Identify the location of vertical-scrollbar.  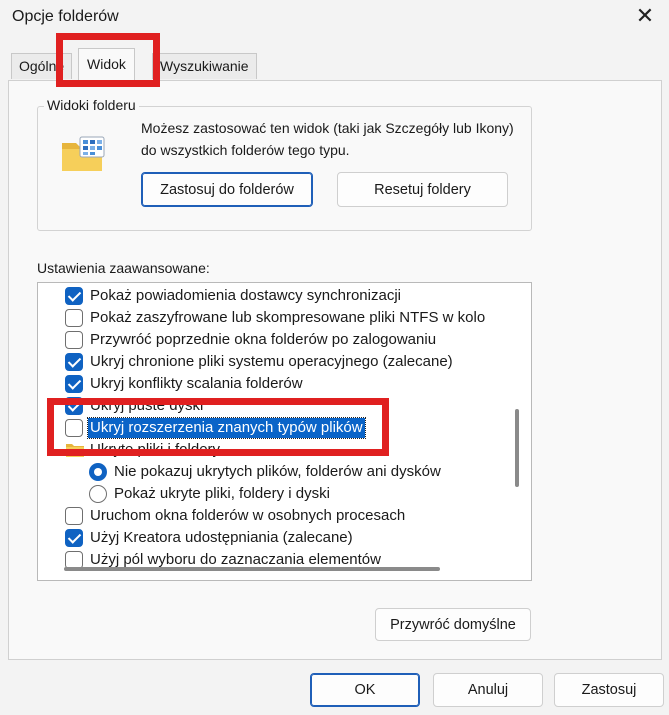
(517, 448).